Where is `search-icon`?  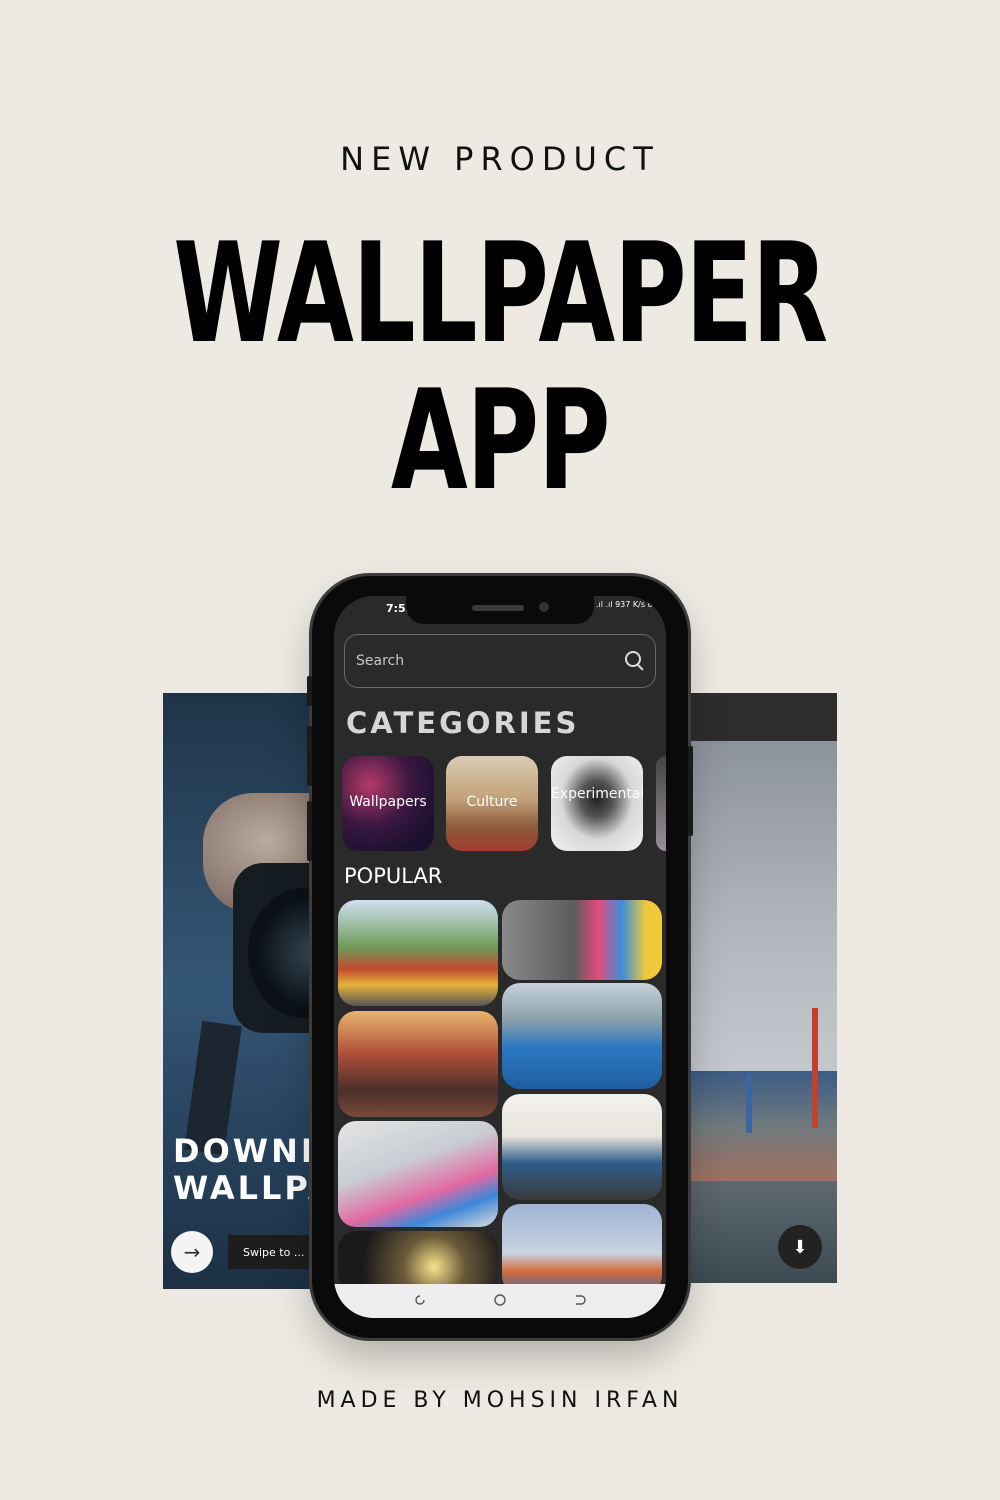
search-icon is located at coordinates (633, 659).